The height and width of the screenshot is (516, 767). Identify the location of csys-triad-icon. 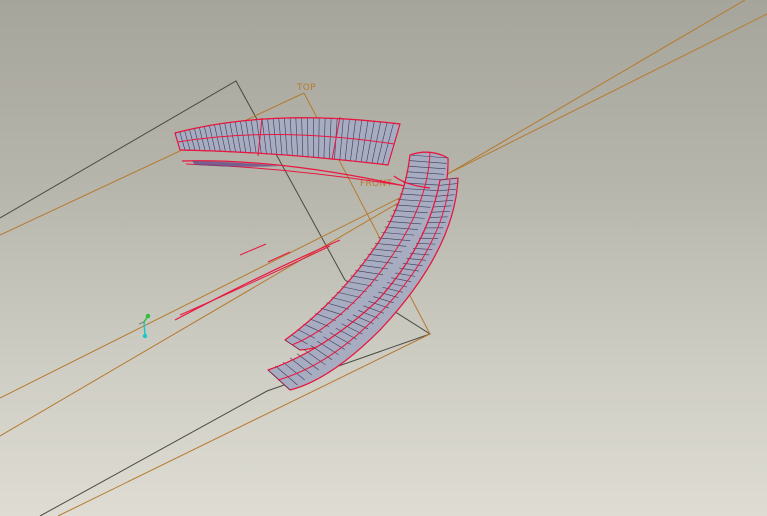
(144, 326).